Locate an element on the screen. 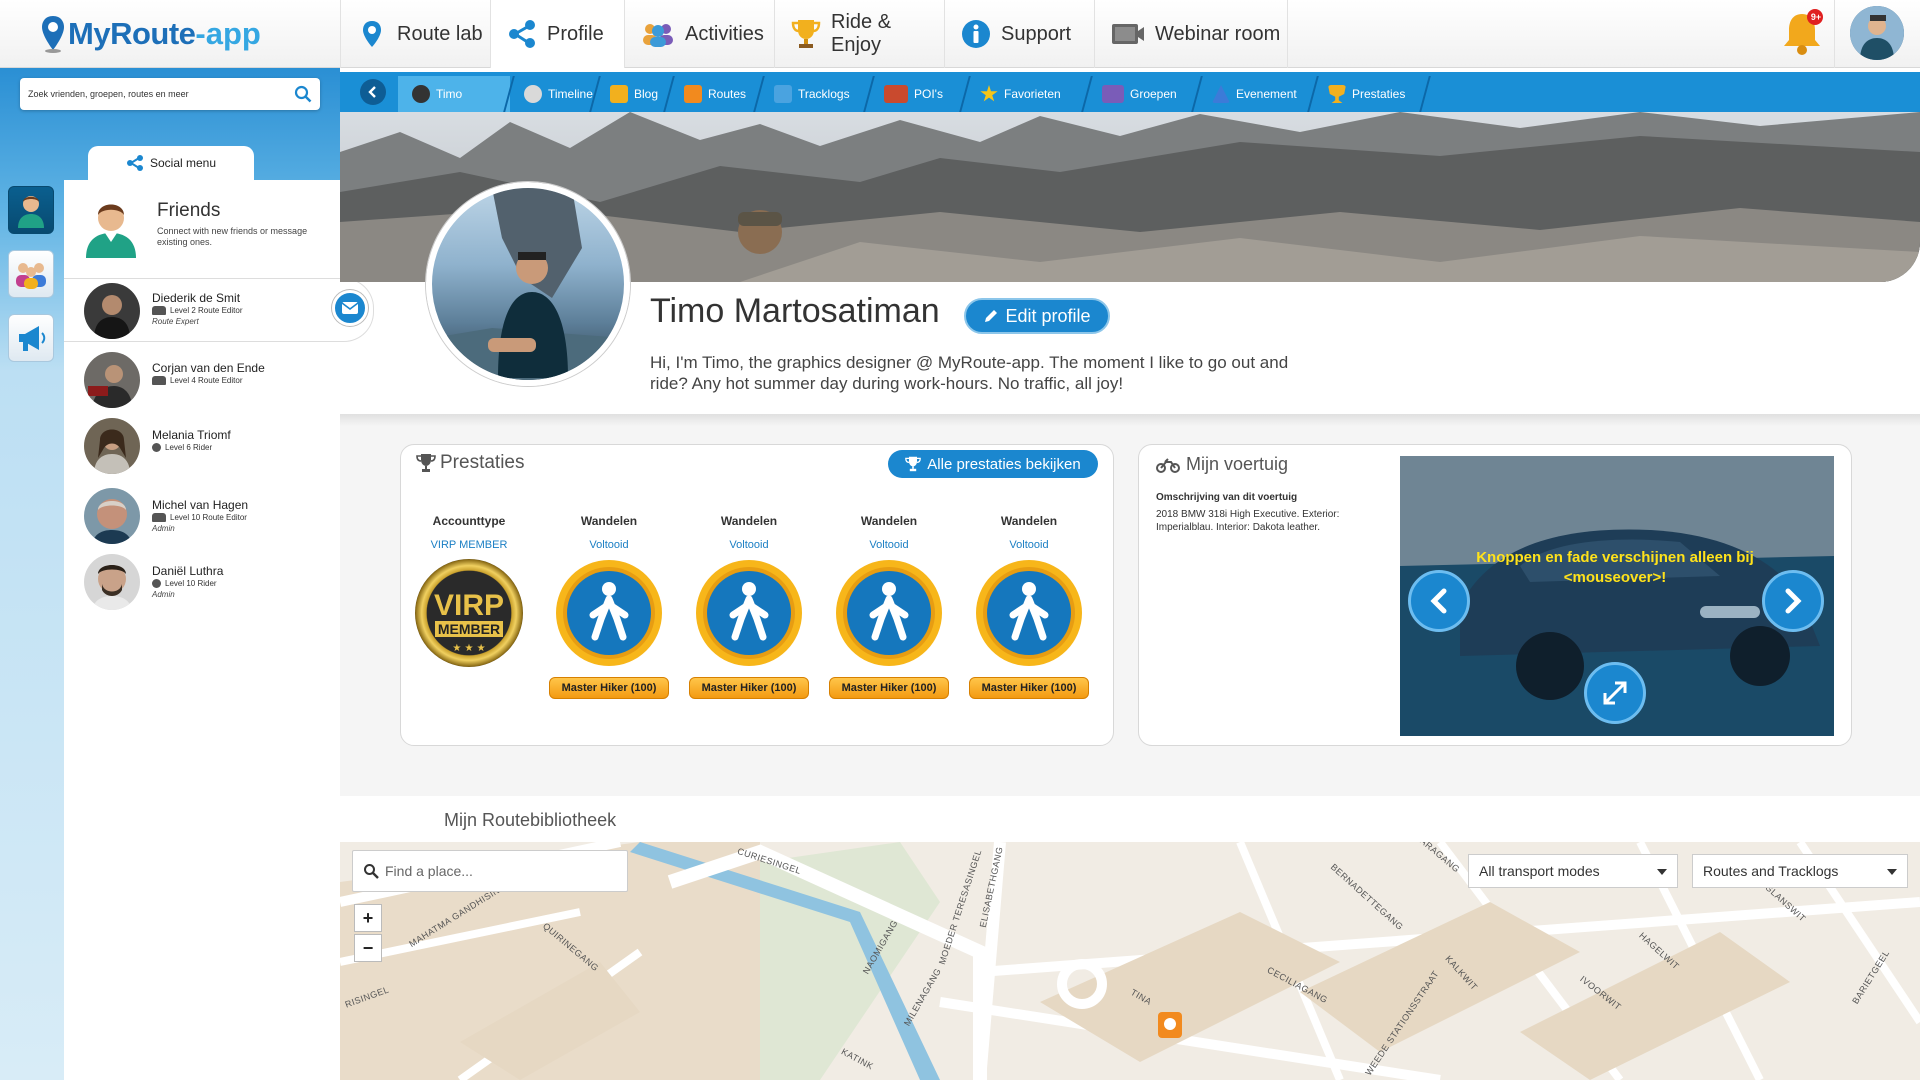 The width and height of the screenshot is (1920, 1080). tab-tracklogs: Tracklogs is located at coordinates (817, 94).